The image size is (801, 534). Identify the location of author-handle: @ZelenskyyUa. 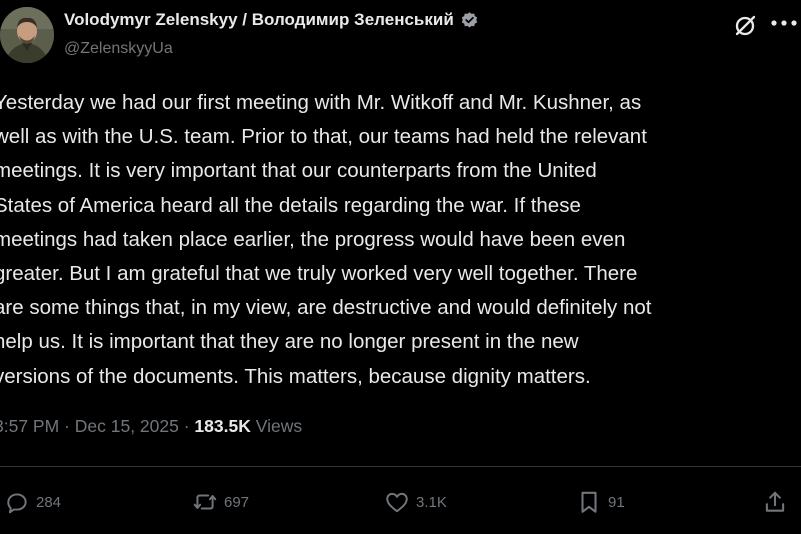
(118, 49).